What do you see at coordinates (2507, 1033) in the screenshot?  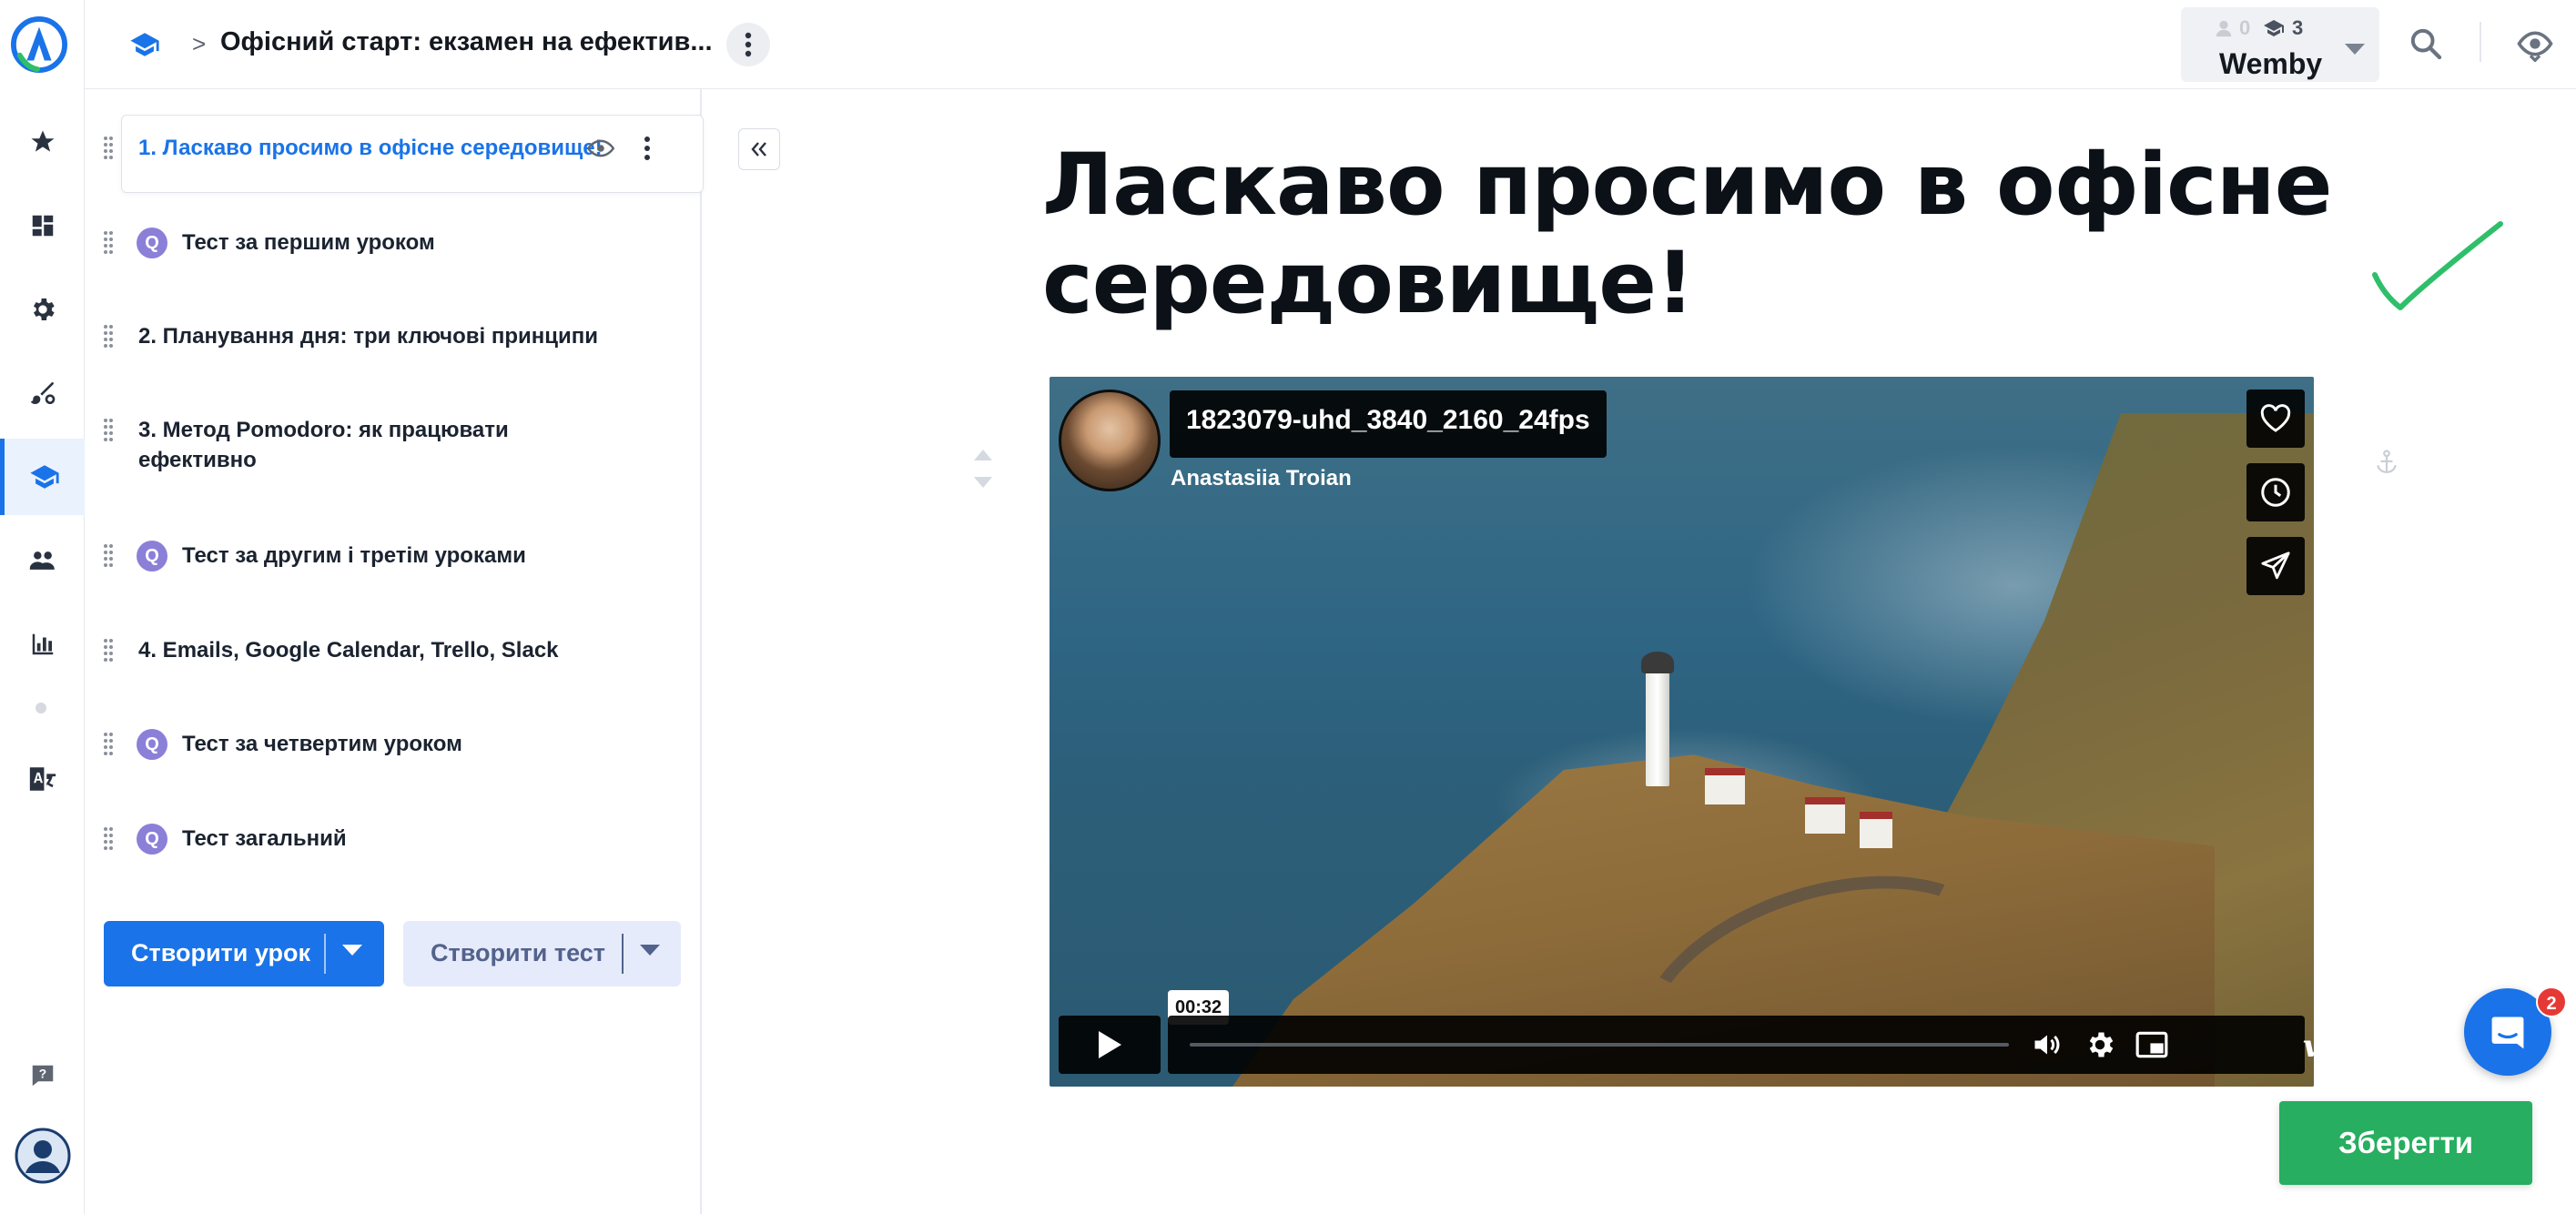 I see `chat-icon` at bounding box center [2507, 1033].